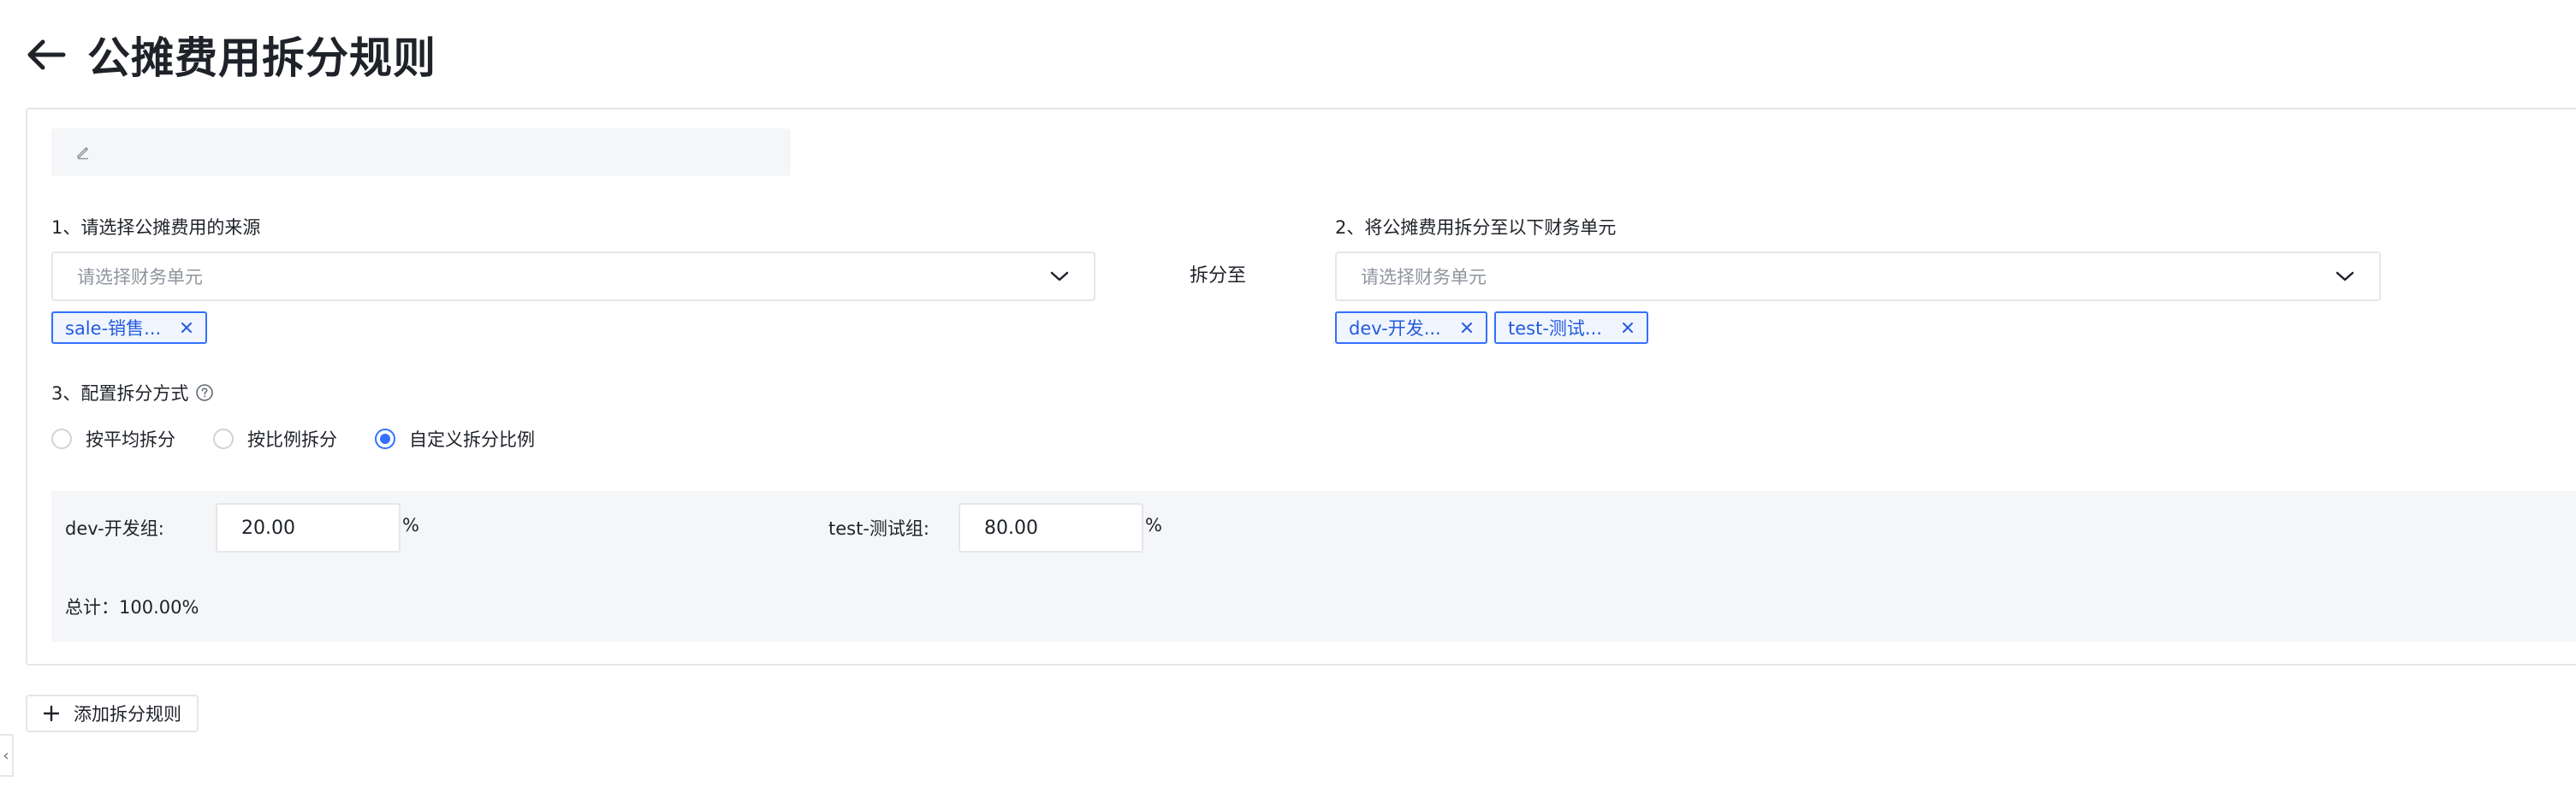 The height and width of the screenshot is (799, 2576). What do you see at coordinates (120, 393) in the screenshot?
I see `method-section-text: 3、配置拆分方式` at bounding box center [120, 393].